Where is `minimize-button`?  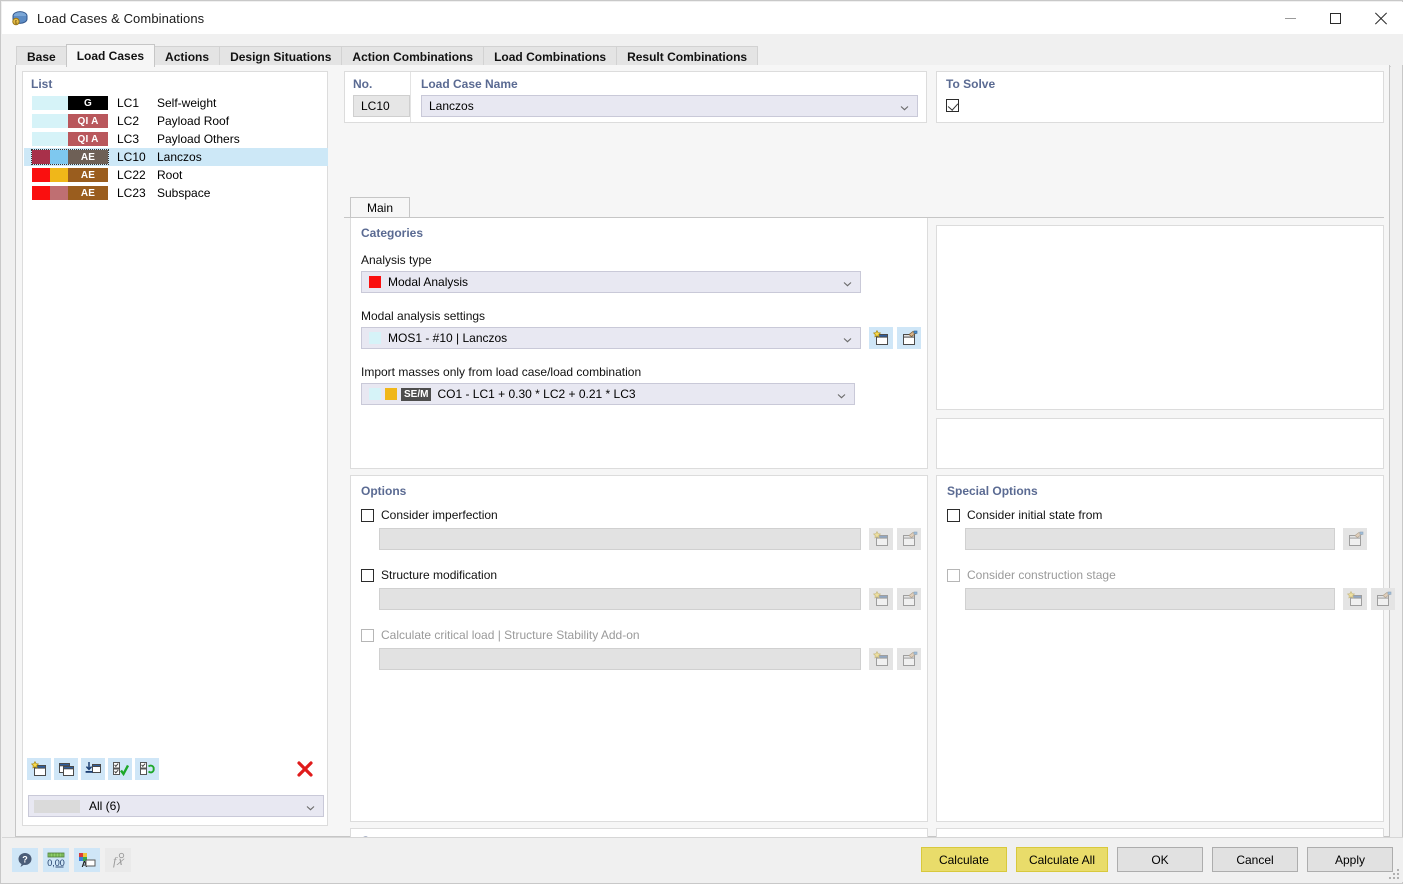 minimize-button is located at coordinates (1290, 18).